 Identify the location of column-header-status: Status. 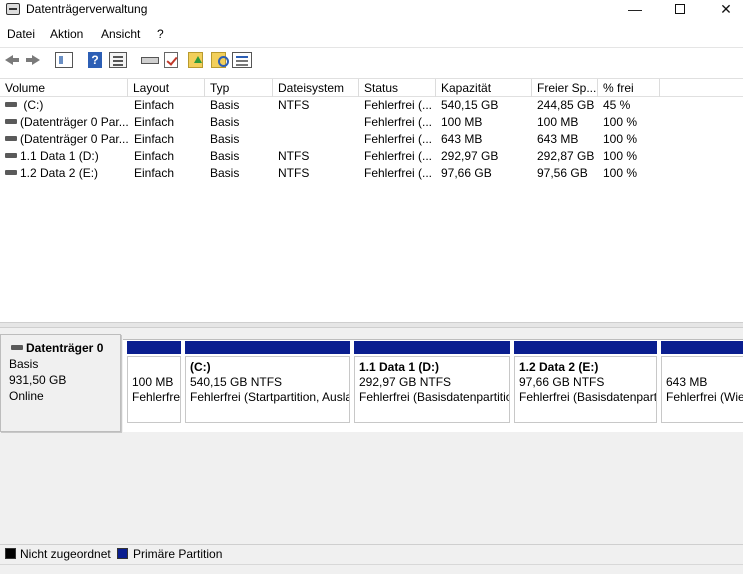
(397, 88).